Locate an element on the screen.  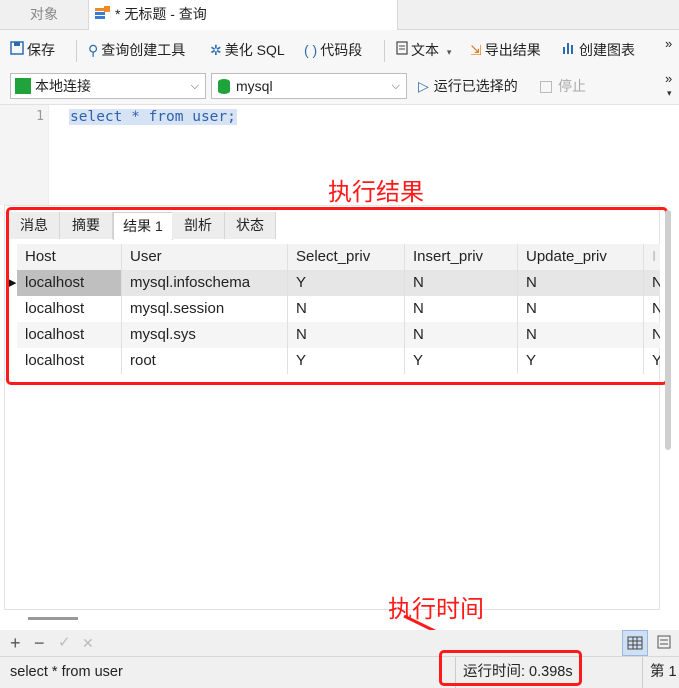
run-selected-button: ▷ 运行已选择的 is located at coordinates (468, 86).